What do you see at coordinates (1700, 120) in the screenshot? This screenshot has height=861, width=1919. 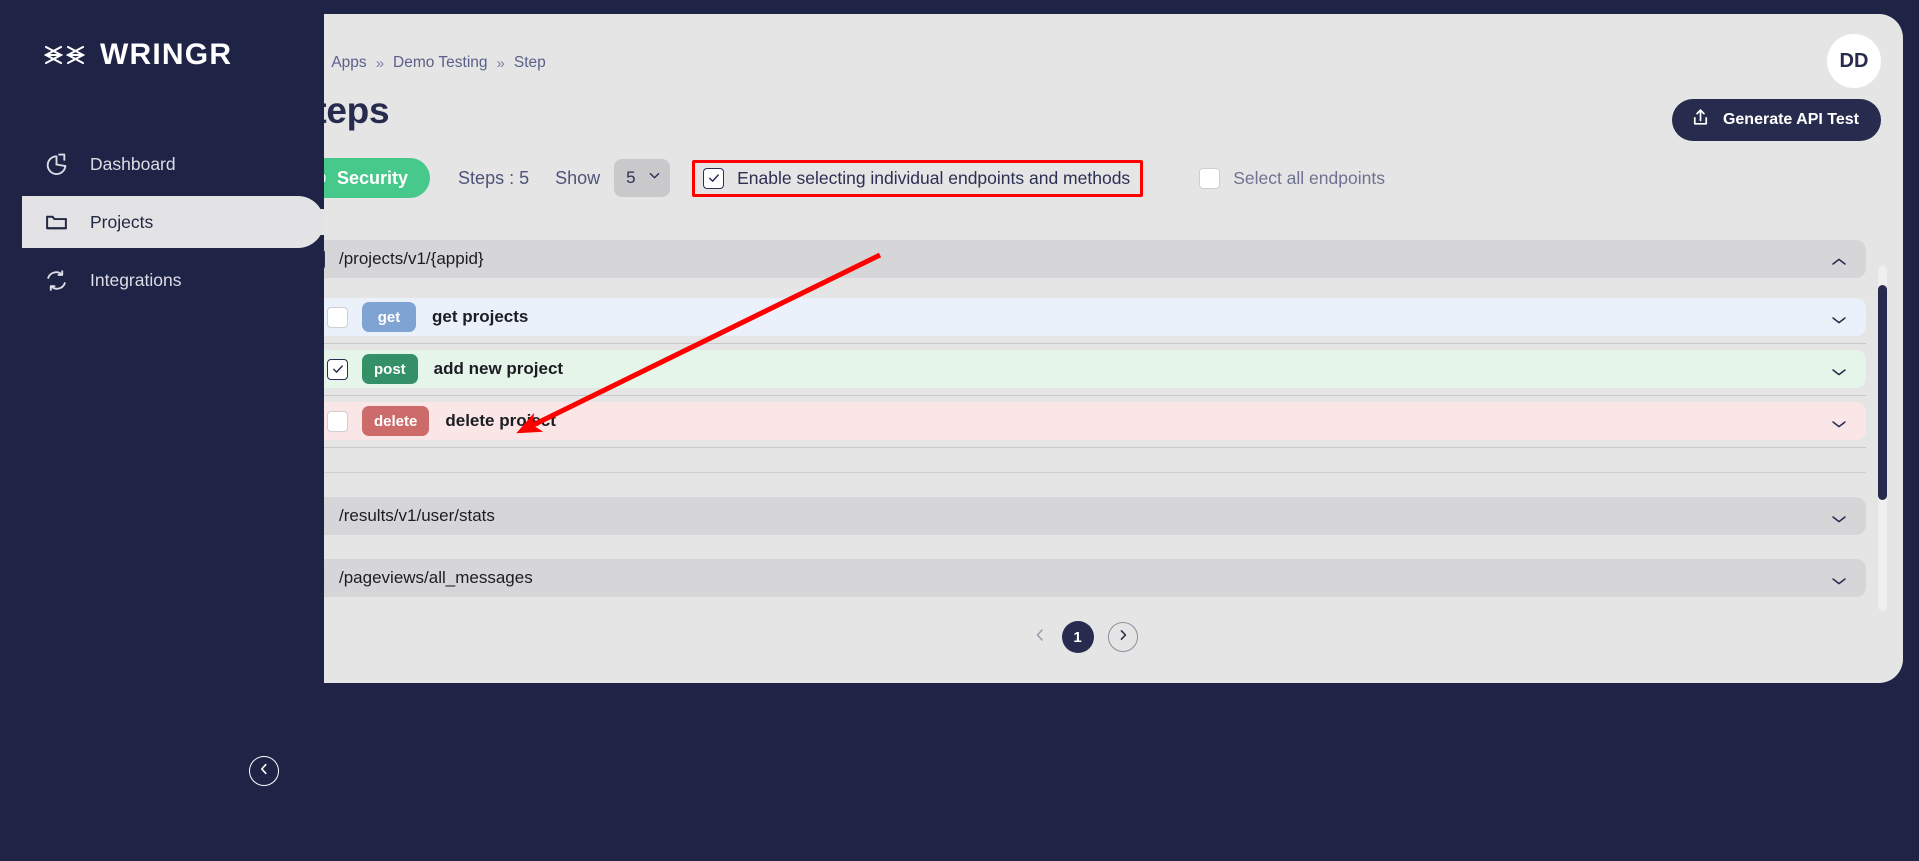 I see `upload-share-icon` at bounding box center [1700, 120].